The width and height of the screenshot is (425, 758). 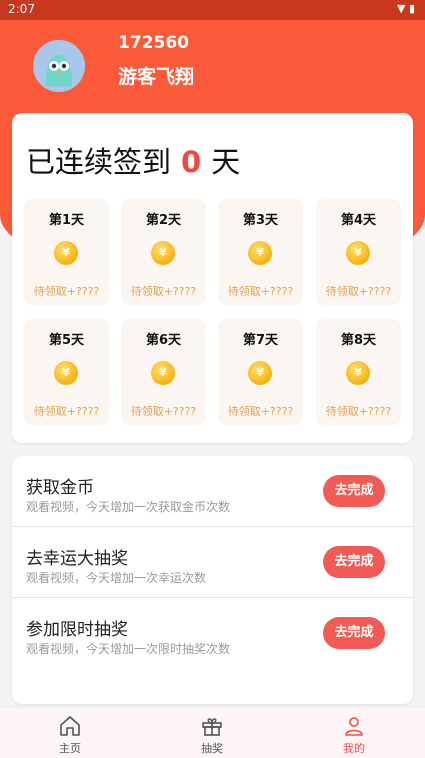 I want to click on day-label: 第4天, so click(x=358, y=220).